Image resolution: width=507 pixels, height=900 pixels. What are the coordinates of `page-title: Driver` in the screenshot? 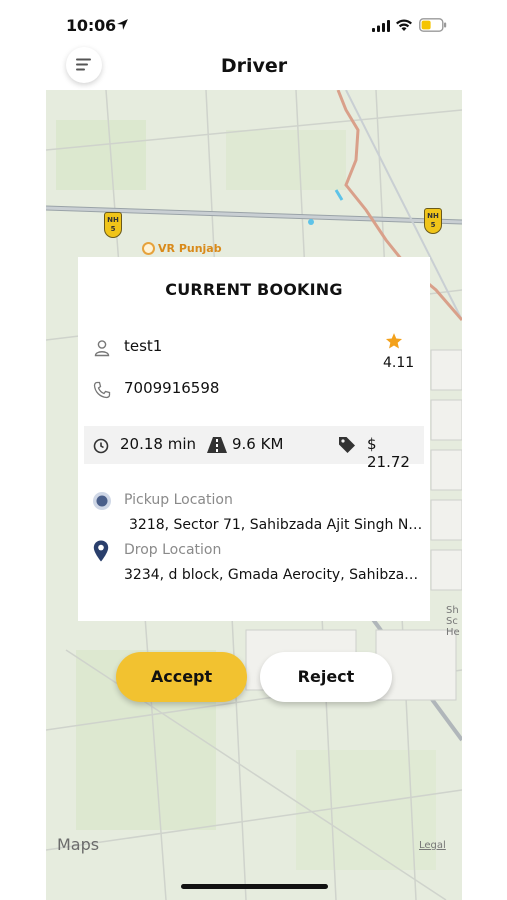 It's located at (254, 66).